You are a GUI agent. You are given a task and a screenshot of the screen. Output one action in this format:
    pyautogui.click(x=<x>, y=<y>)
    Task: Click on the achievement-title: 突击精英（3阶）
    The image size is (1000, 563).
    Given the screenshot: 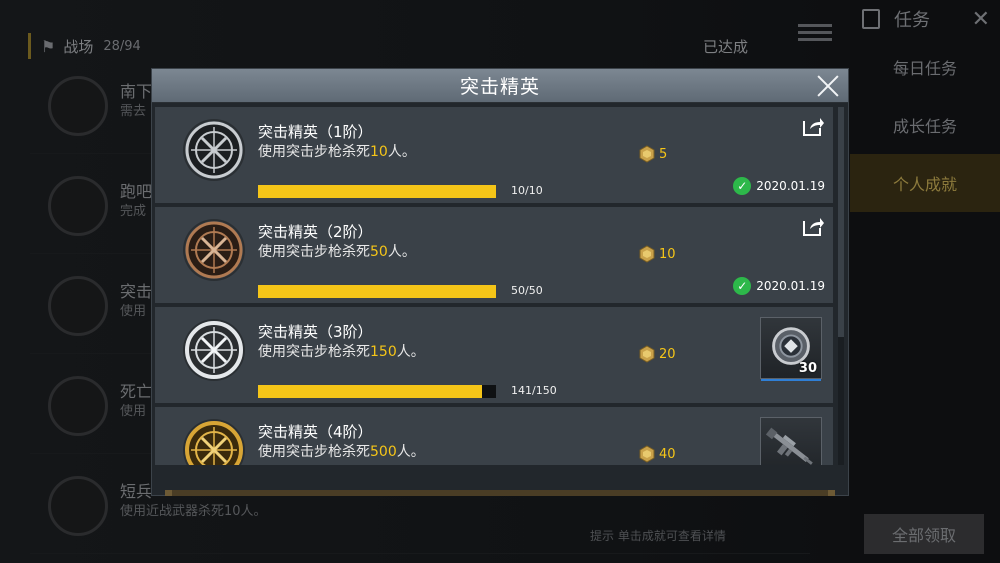 What is the action you would take?
    pyautogui.click(x=315, y=332)
    